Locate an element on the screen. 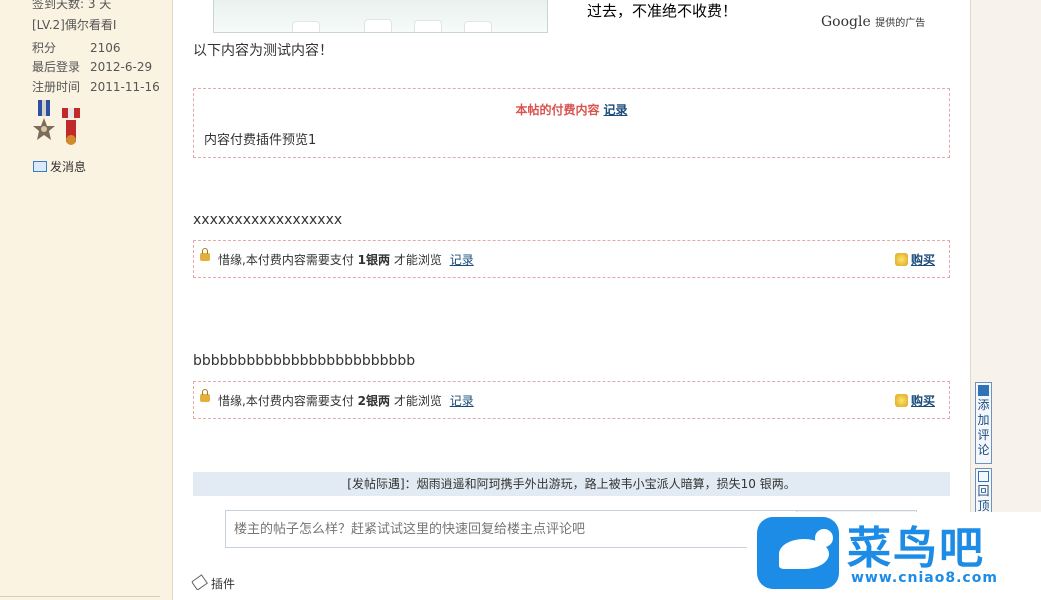 This screenshot has height=600, width=1041. pay-notice-1: 惜缘,本付费内容需要支付 1银两 才能浏览 记录 购买 is located at coordinates (571, 259).